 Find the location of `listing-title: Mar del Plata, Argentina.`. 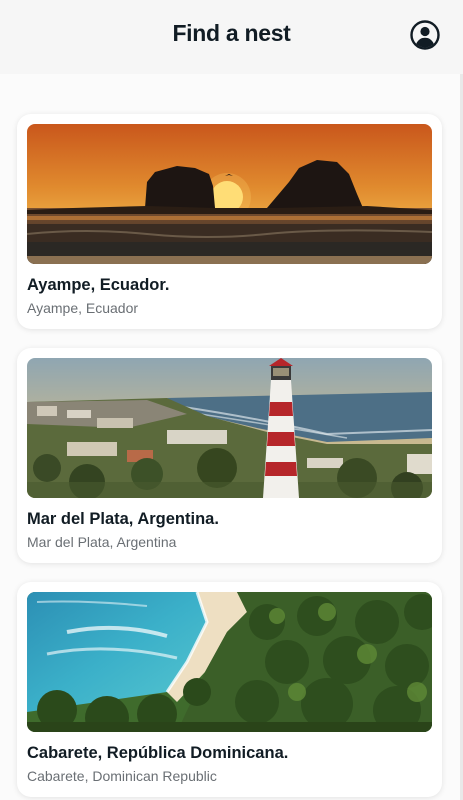

listing-title: Mar del Plata, Argentina. is located at coordinates (123, 519).